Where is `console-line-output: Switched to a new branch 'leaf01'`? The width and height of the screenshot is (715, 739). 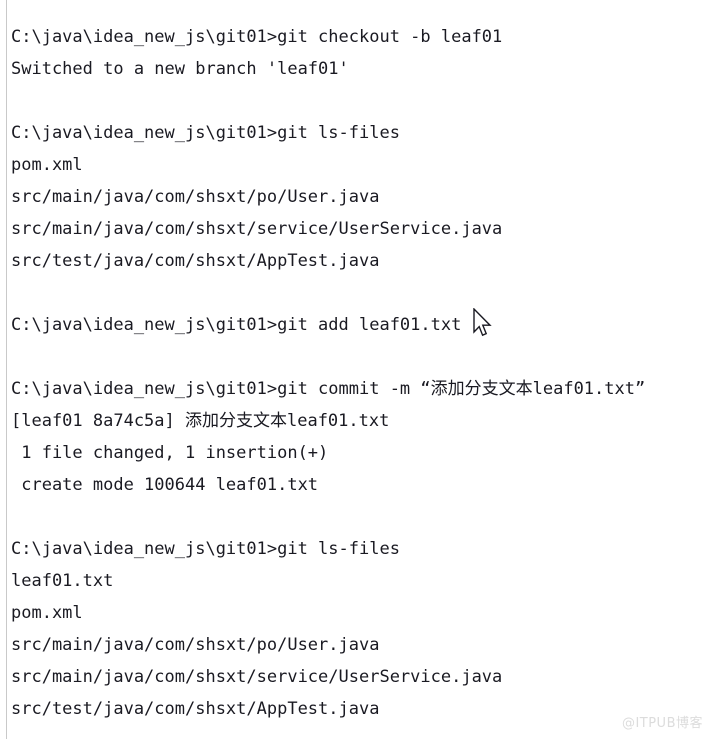 console-line-output: Switched to a new branch 'leaf01' is located at coordinates (180, 69).